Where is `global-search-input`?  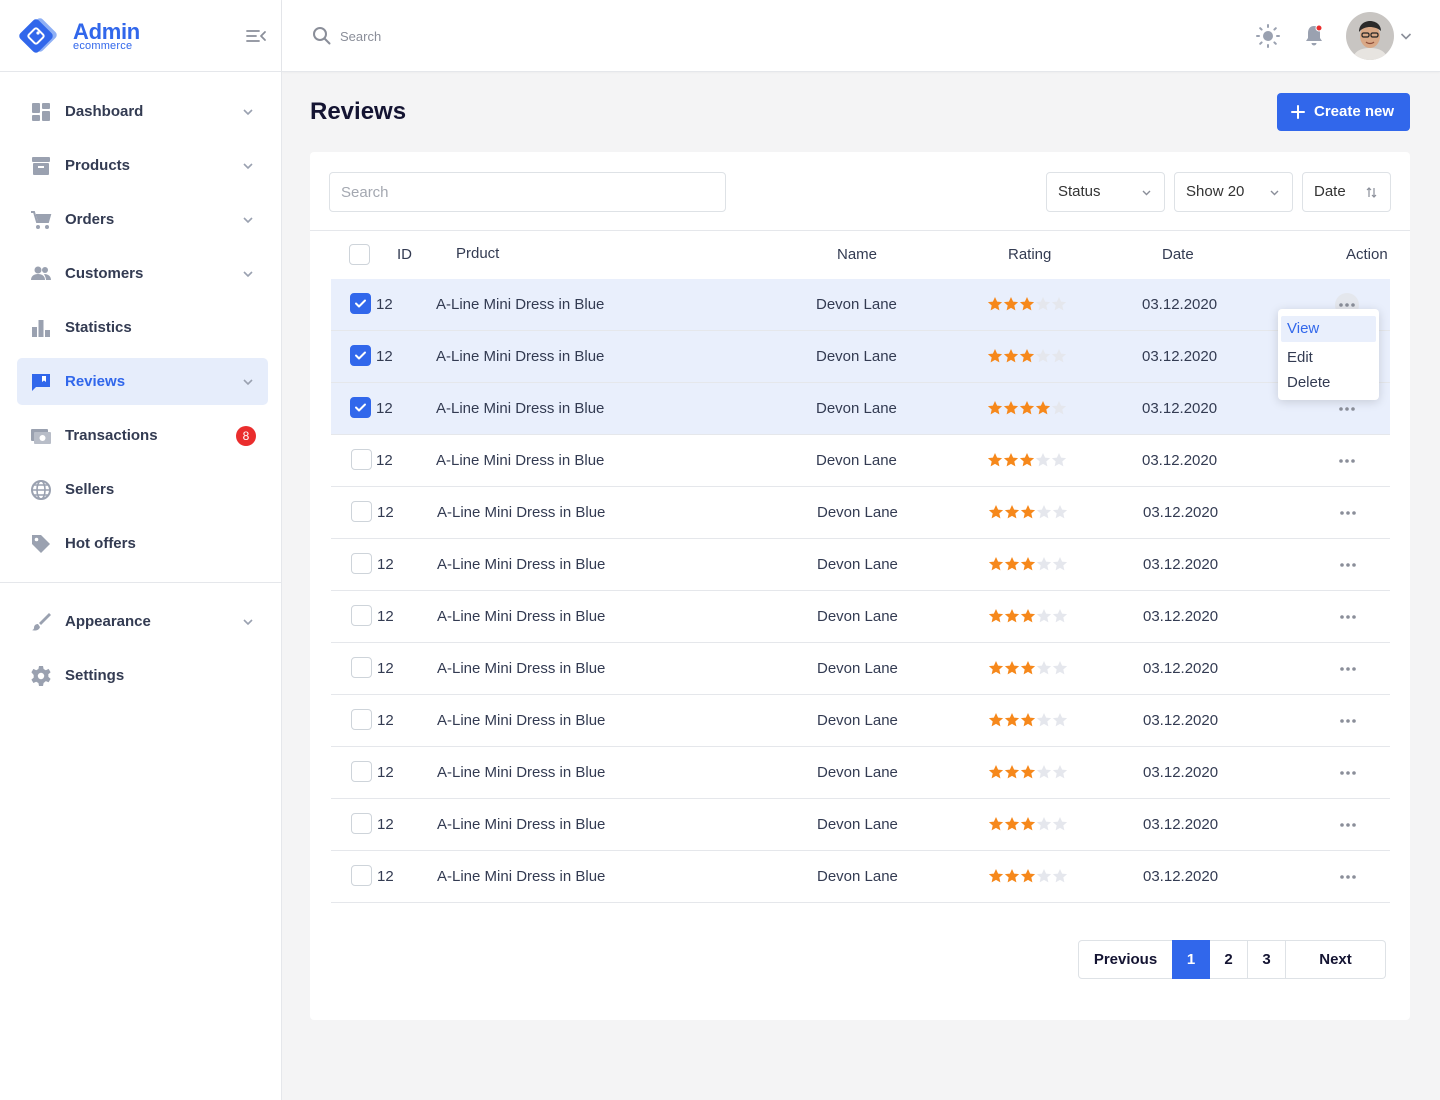 global-search-input is located at coordinates (540, 36).